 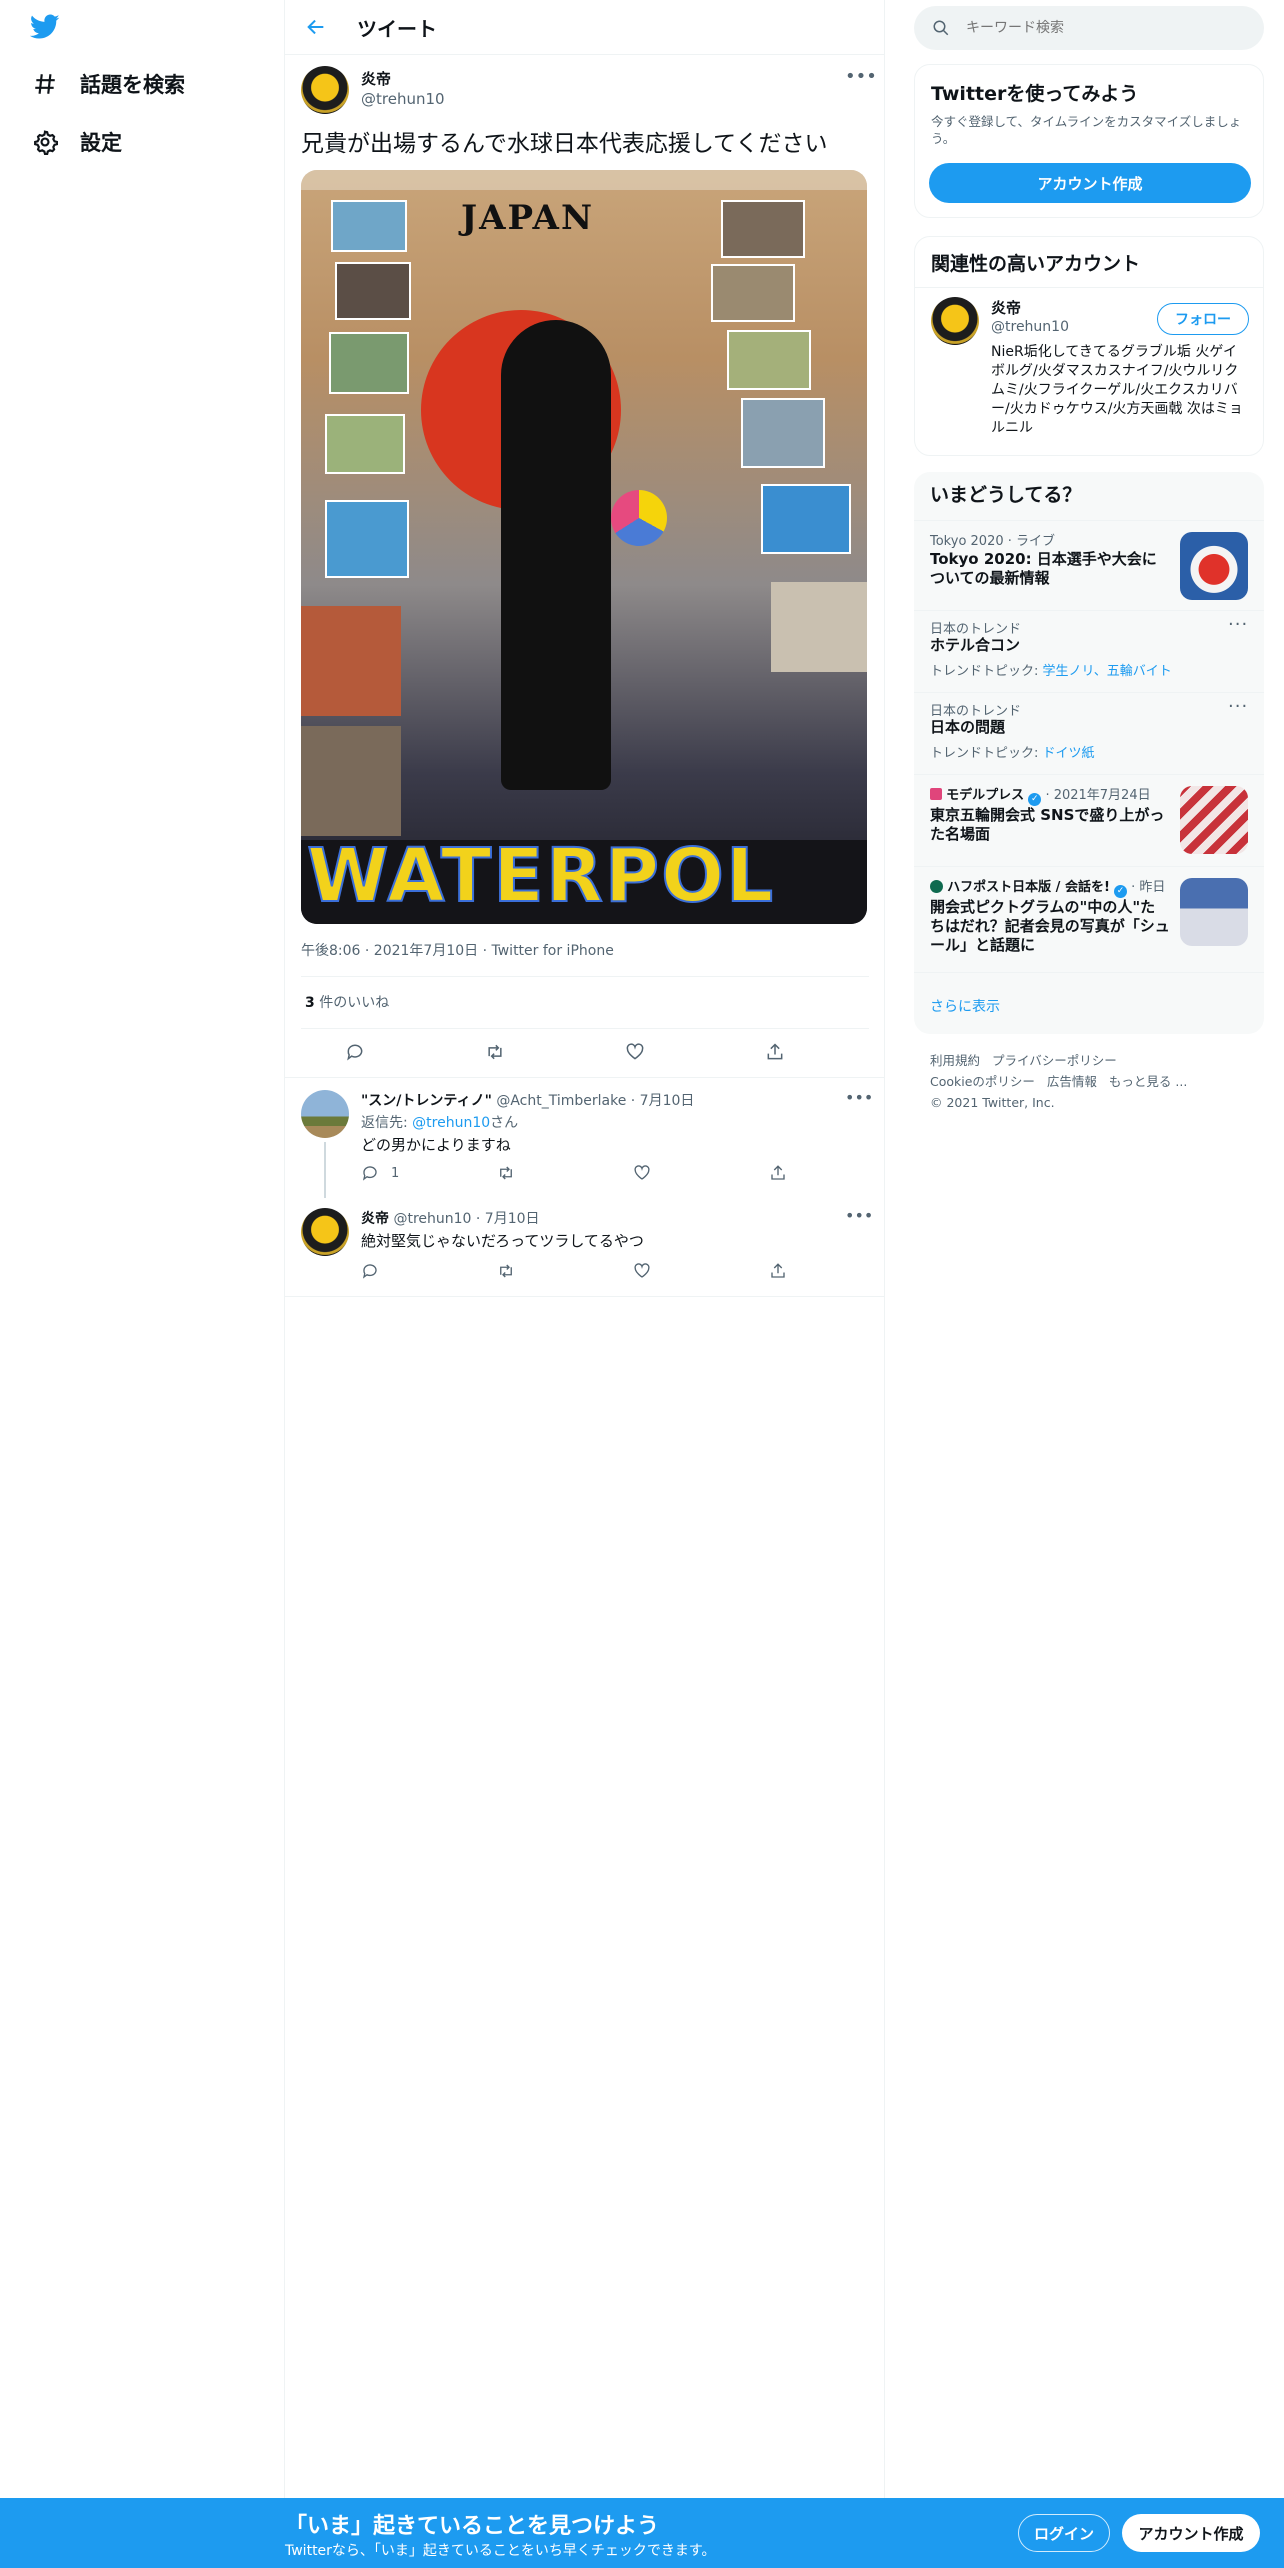 What do you see at coordinates (941, 28) in the screenshot?
I see `search-icon` at bounding box center [941, 28].